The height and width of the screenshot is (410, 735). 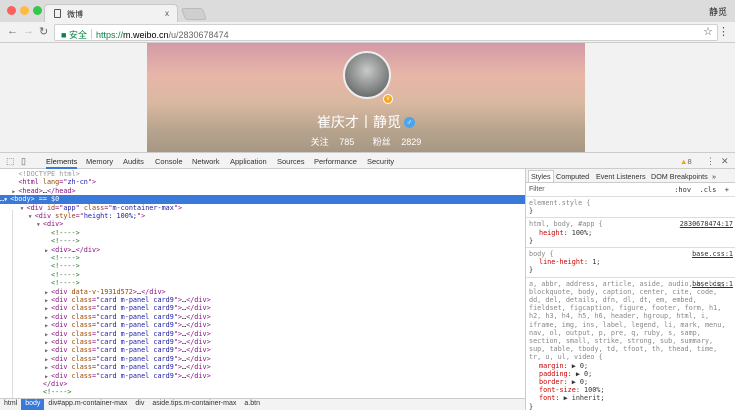 I want to click on dom-node-line: ▼ <div>, so click(x=262, y=224).